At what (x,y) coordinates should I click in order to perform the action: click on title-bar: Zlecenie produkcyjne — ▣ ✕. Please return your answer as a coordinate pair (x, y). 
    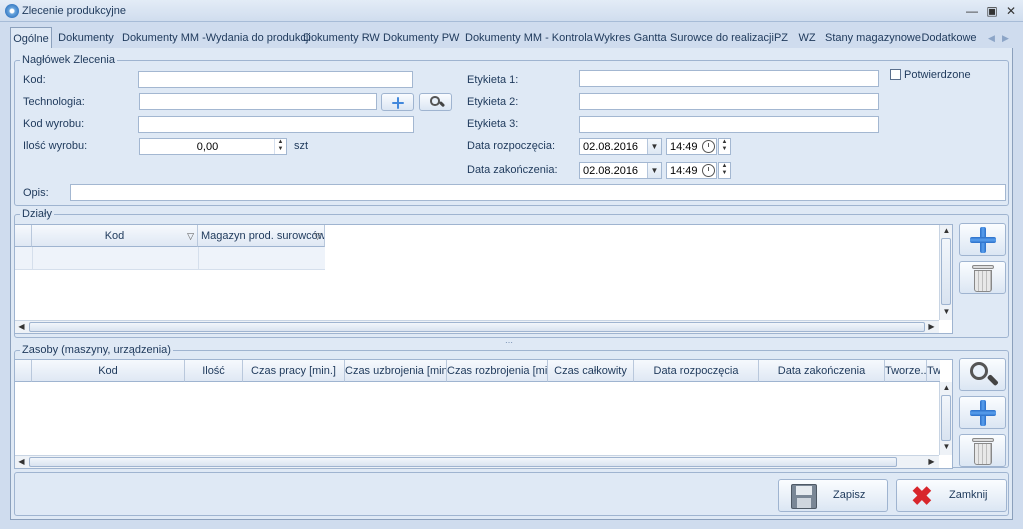
    Looking at the image, I should click on (511, 11).